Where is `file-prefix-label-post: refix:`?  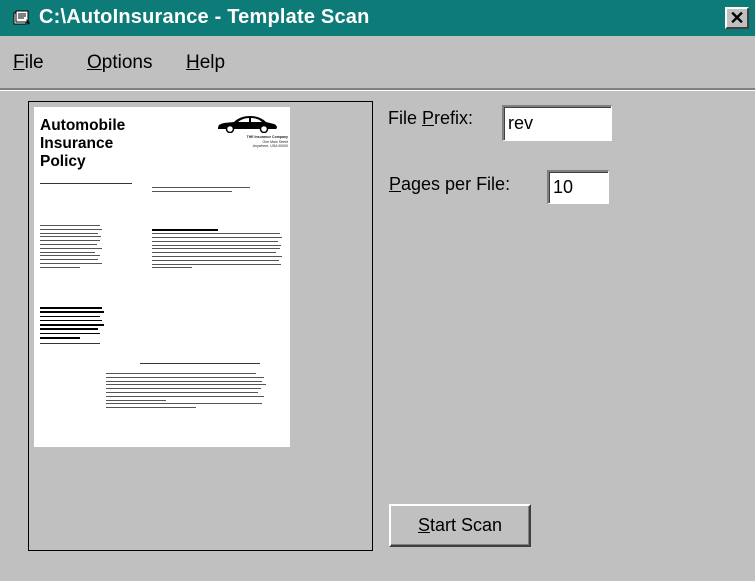
file-prefix-label-post: refix: is located at coordinates (454, 118).